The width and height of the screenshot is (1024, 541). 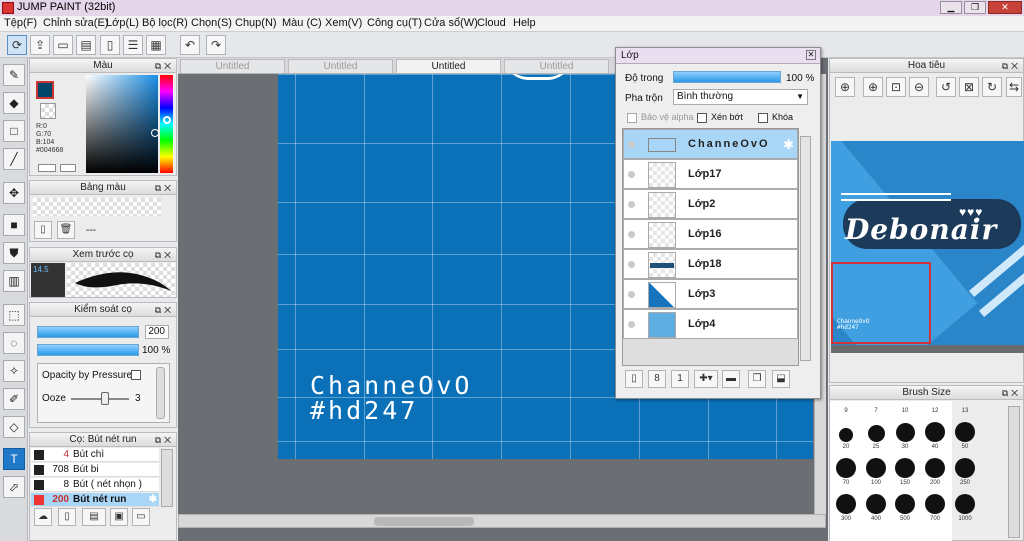 What do you see at coordinates (160, 393) in the screenshot?
I see `brush-options-scrollbar` at bounding box center [160, 393].